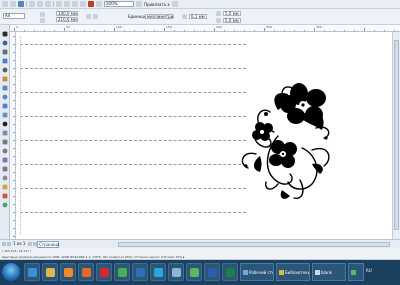 This screenshot has width=400, height=285. I want to click on paste-icon, so click(48, 4).